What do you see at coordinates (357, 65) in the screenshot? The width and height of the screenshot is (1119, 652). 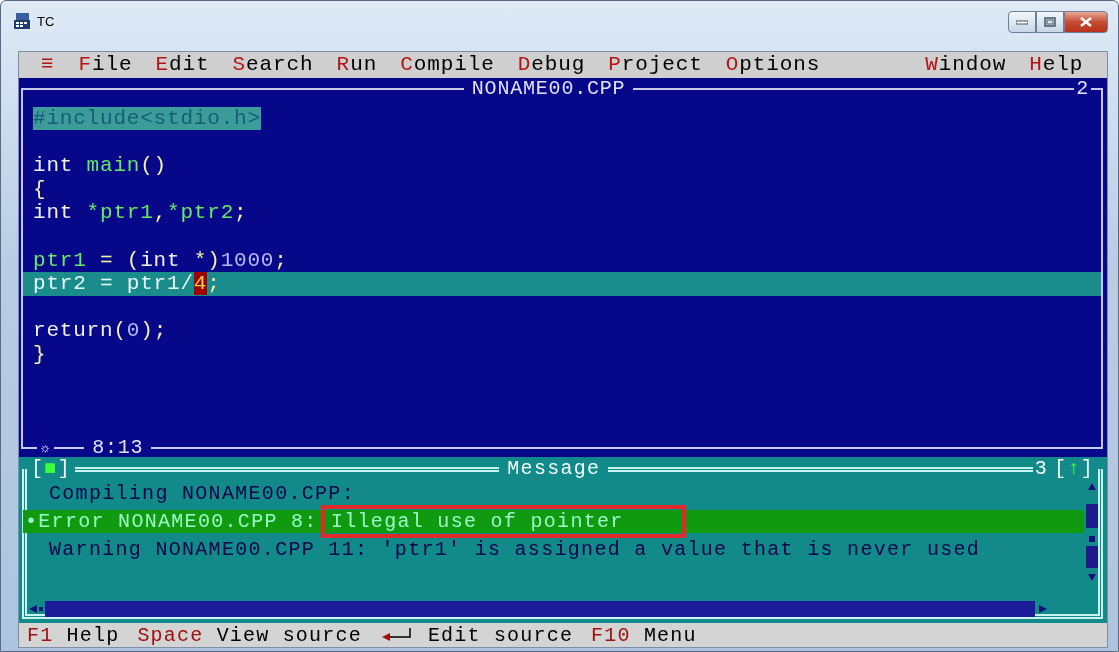 I see `menu-item: Run` at bounding box center [357, 65].